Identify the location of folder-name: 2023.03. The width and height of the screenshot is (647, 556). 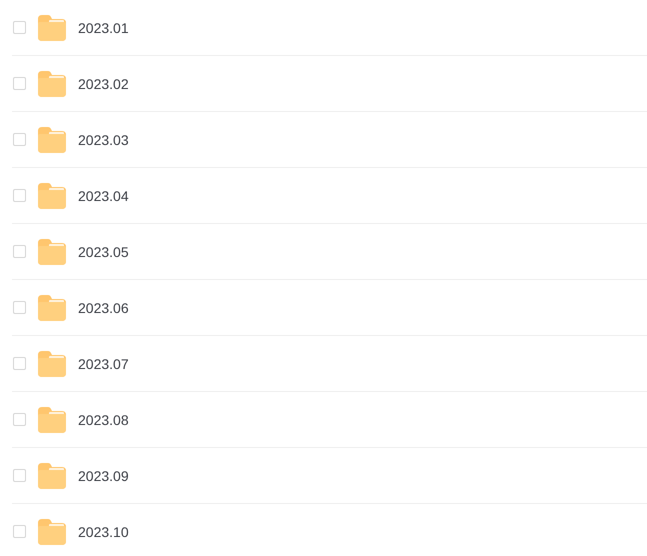
(103, 140).